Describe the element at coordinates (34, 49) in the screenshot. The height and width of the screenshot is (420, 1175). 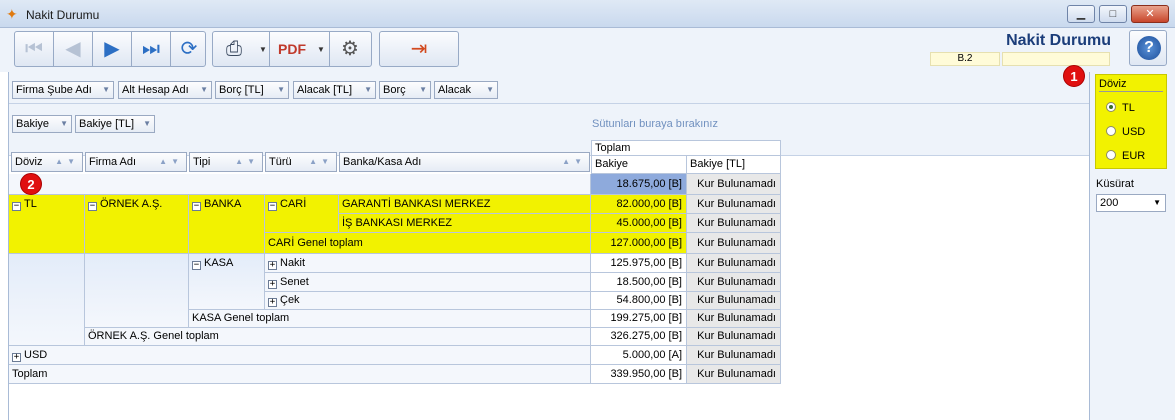
I see `first-record-icon: ⏮` at that location.